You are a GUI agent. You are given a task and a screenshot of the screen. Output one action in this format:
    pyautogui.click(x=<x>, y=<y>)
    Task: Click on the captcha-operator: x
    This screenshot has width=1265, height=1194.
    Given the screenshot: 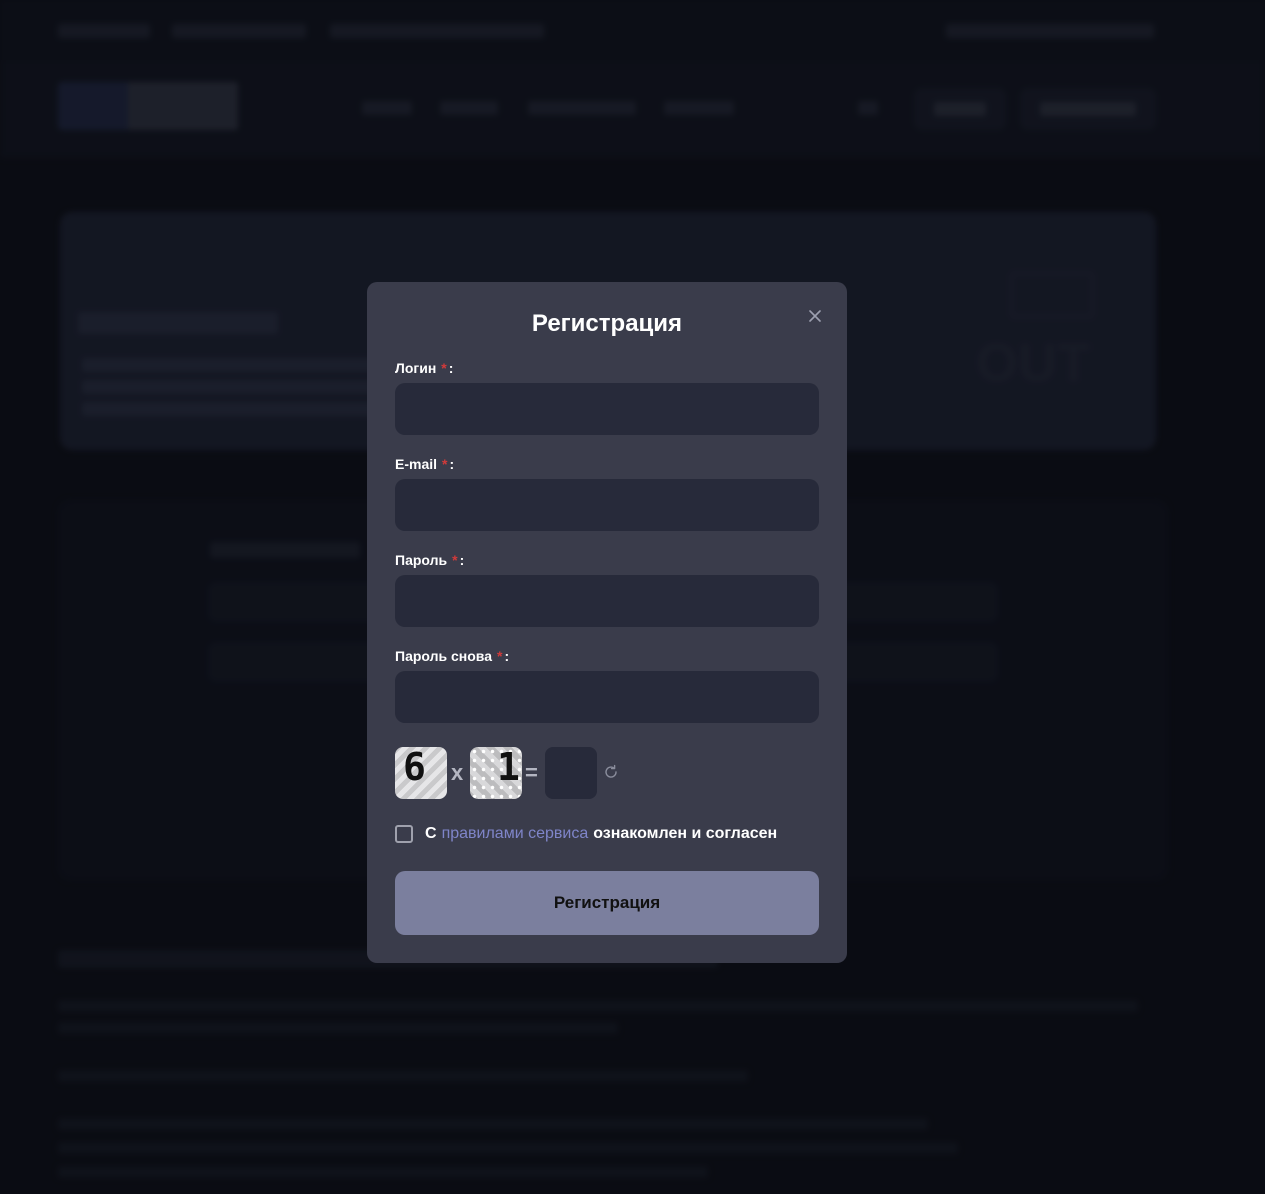 What is the action you would take?
    pyautogui.click(x=457, y=772)
    